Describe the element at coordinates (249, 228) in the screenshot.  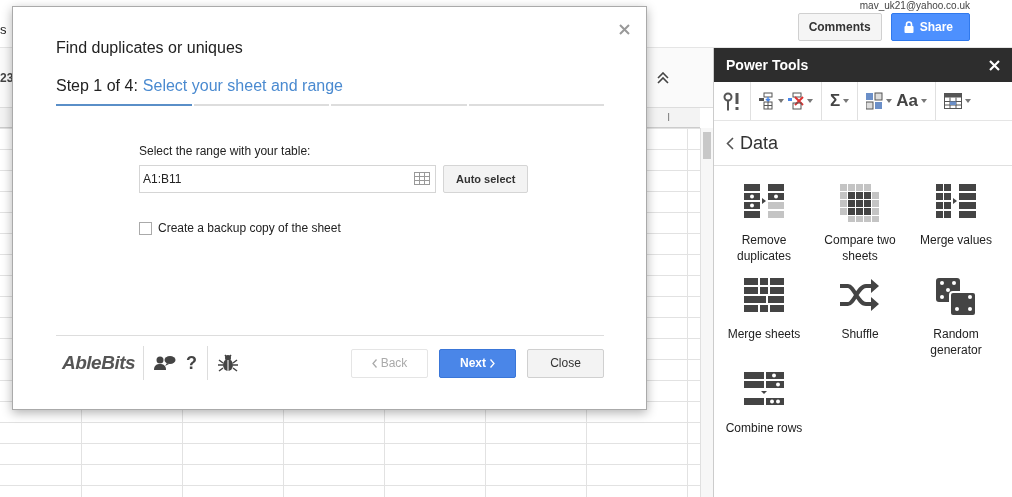
I see `backup-label: Create a backup copy of the sheet` at that location.